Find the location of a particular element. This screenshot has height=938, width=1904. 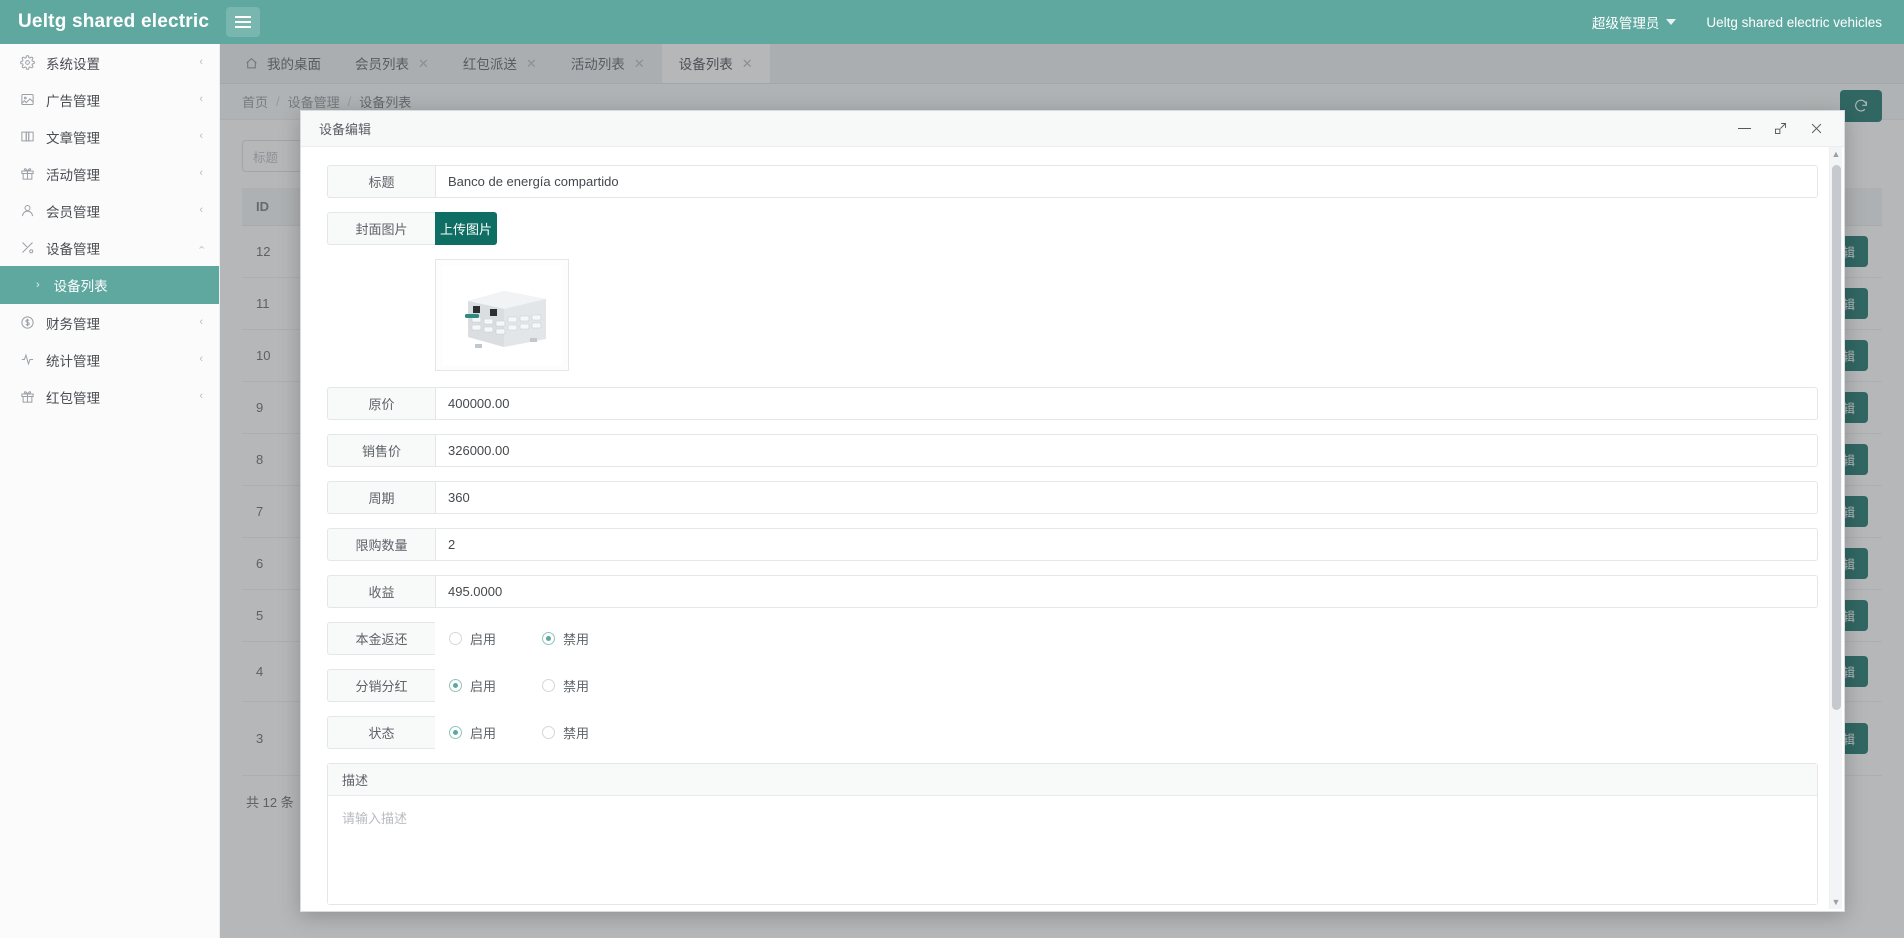

device-icon is located at coordinates (33, 247).